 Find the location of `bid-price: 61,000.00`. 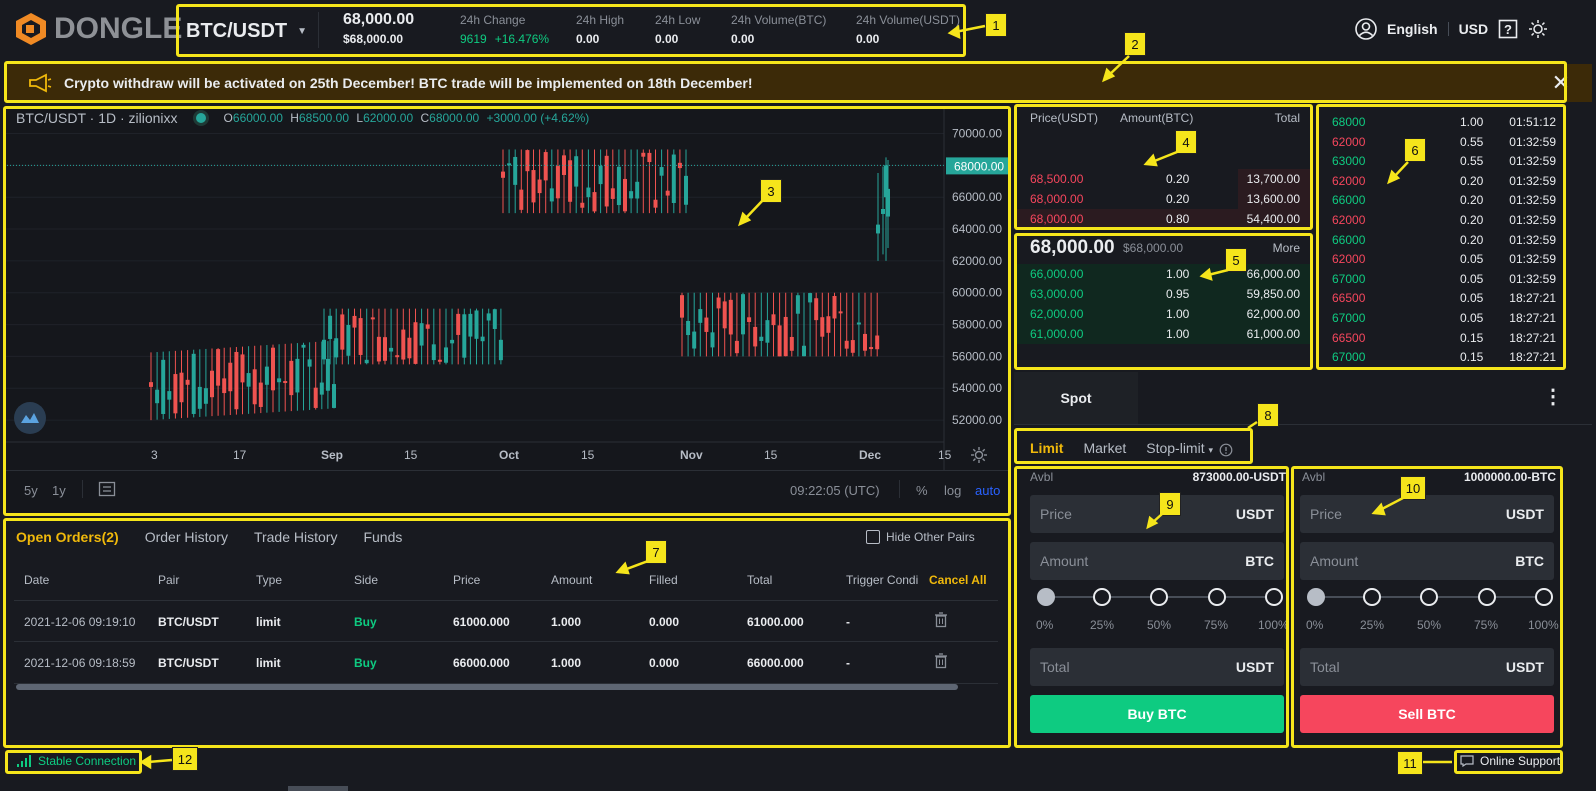

bid-price: 61,000.00 is located at coordinates (1057, 334).